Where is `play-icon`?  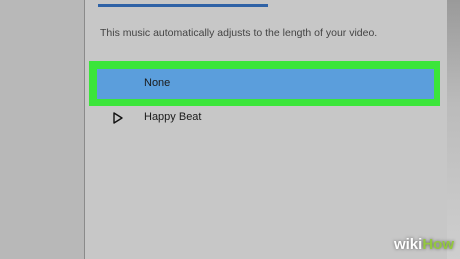 play-icon is located at coordinates (118, 118).